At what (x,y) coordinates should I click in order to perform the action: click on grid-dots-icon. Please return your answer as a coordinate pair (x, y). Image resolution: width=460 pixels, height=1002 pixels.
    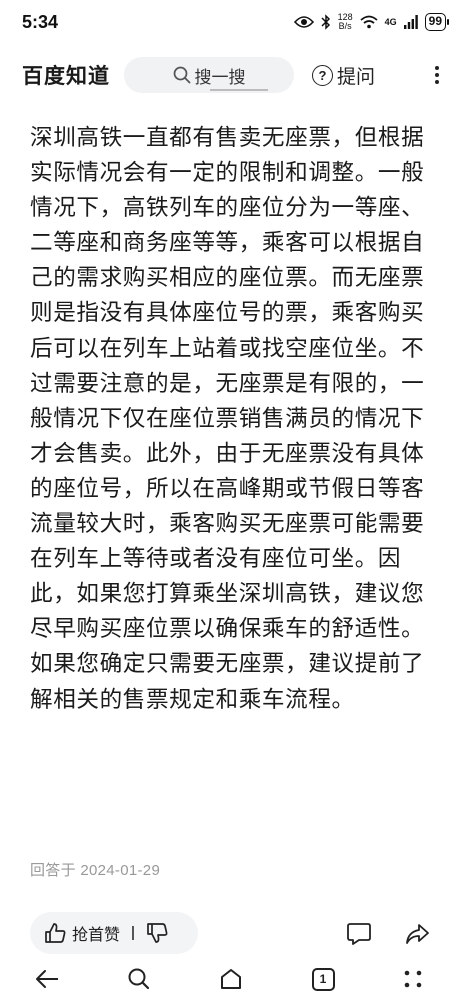
    Looking at the image, I should click on (413, 979).